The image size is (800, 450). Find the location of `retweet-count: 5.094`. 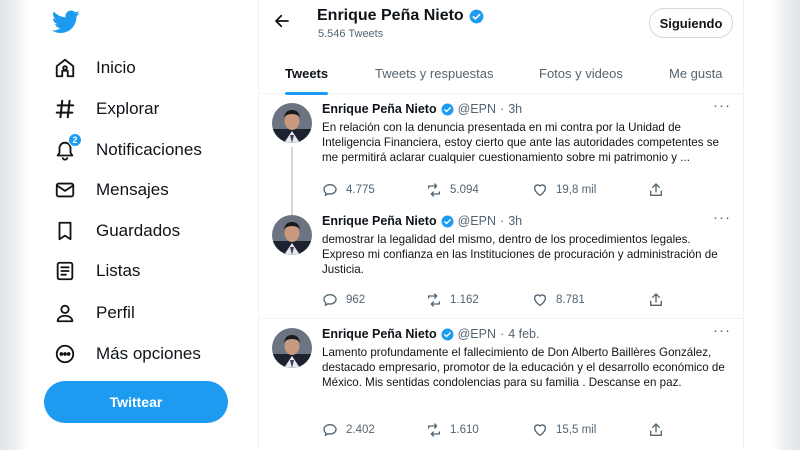

retweet-count: 5.094 is located at coordinates (464, 190).